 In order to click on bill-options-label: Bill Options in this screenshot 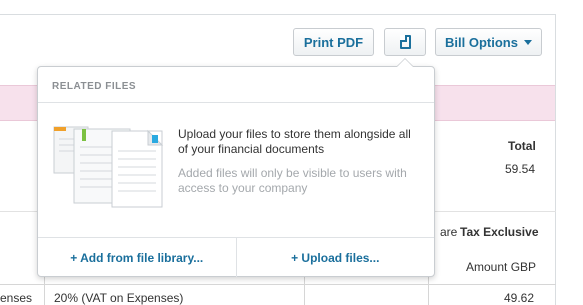, I will do `click(481, 42)`.